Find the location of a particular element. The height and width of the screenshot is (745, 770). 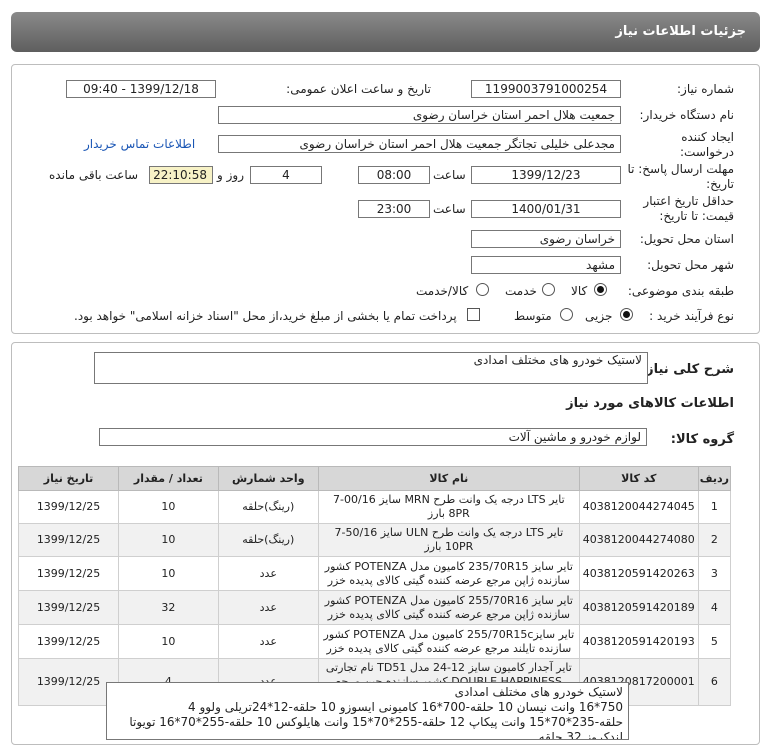

process-radio-minor is located at coordinates (626, 314).